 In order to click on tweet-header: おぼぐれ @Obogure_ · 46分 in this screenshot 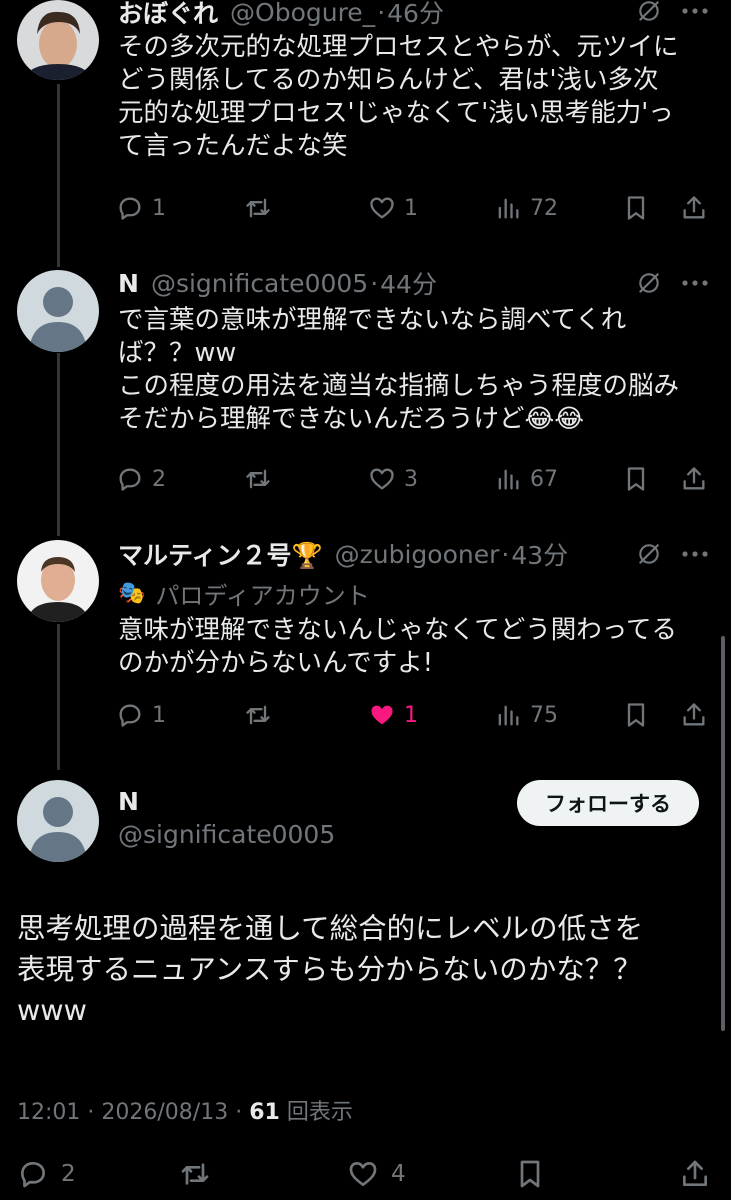, I will do `click(281, 15)`.